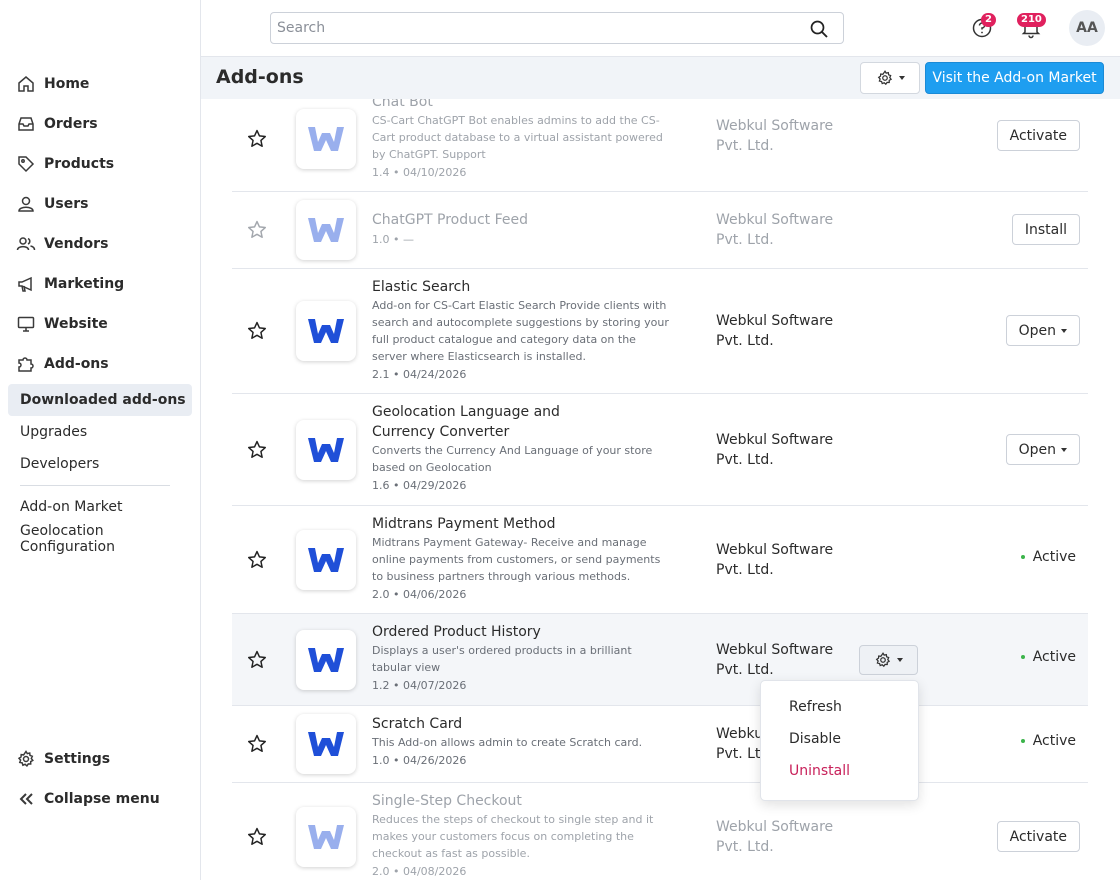 The width and height of the screenshot is (1120, 880). I want to click on status-label: Active, so click(1054, 741).